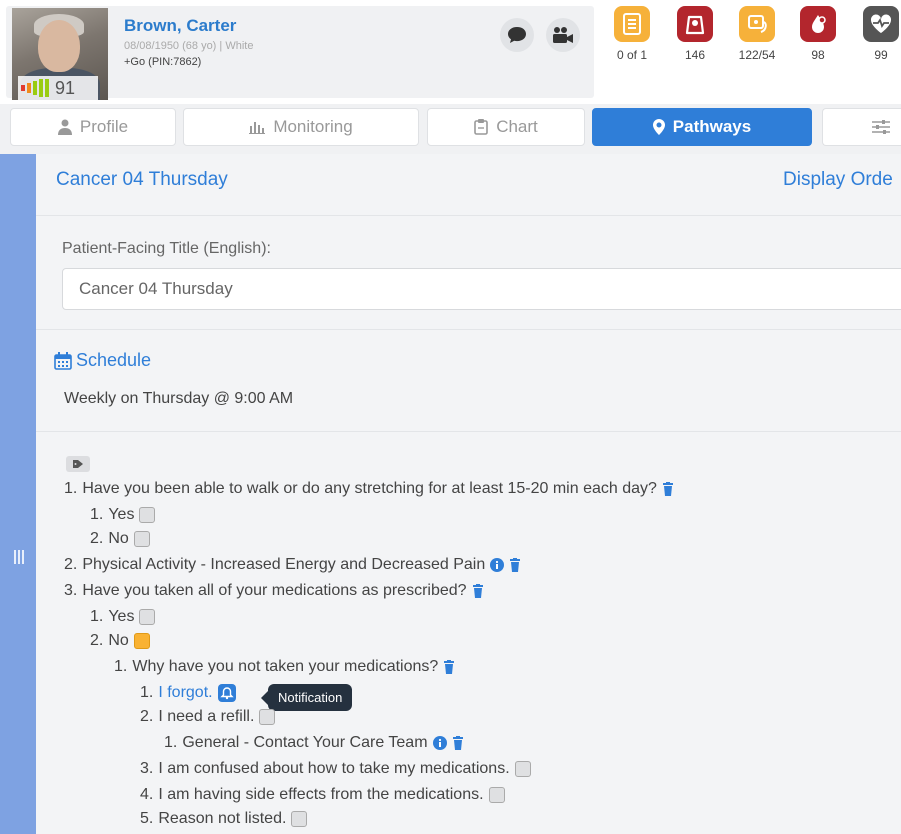 Image resolution: width=901 pixels, height=834 pixels. Describe the element at coordinates (838, 180) in the screenshot. I see `display-order-link: Display Orde` at that location.